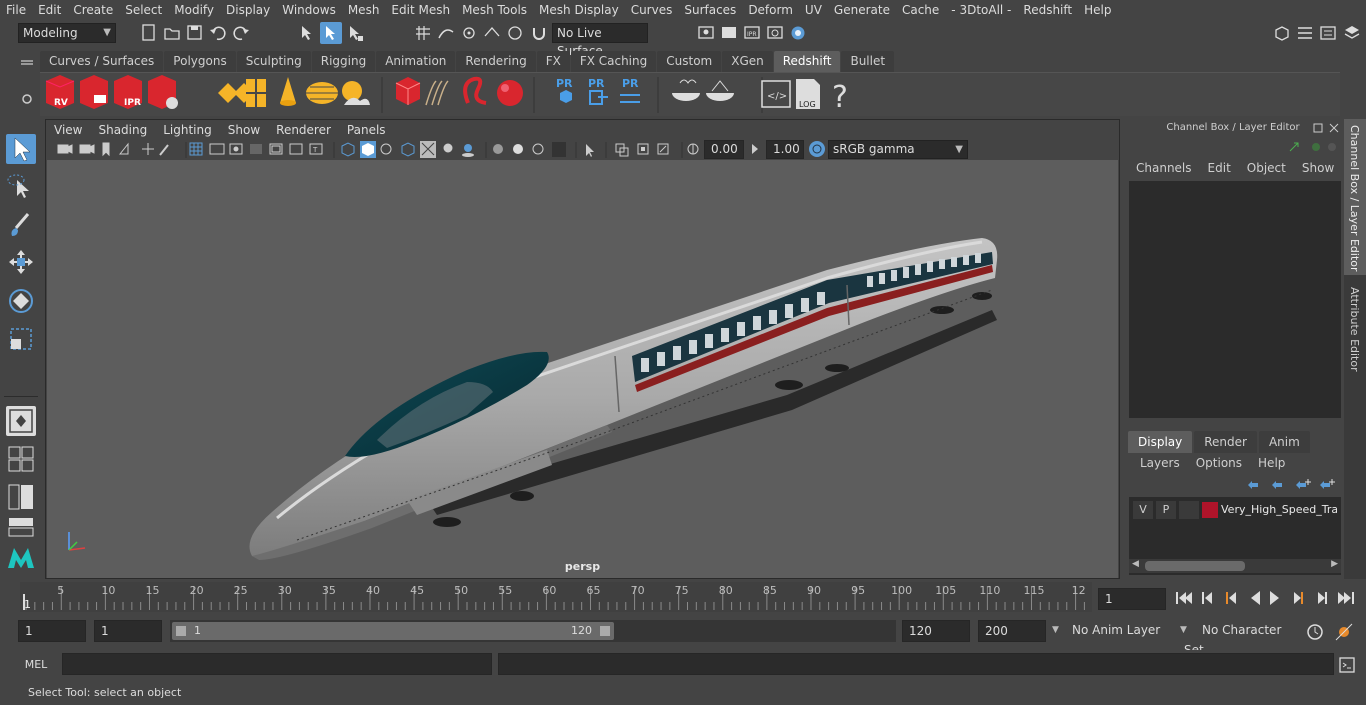 The height and width of the screenshot is (705, 1366). What do you see at coordinates (770, 10) in the screenshot?
I see `menu-deform: Deform` at bounding box center [770, 10].